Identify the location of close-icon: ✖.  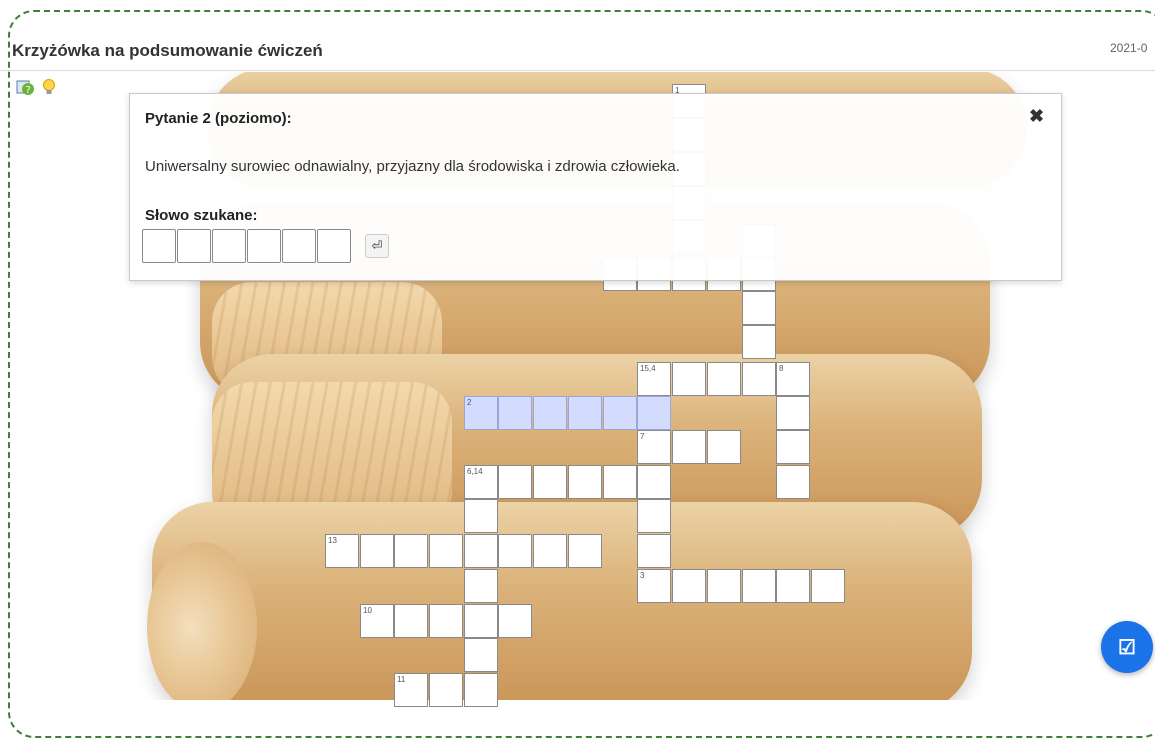
(1036, 116).